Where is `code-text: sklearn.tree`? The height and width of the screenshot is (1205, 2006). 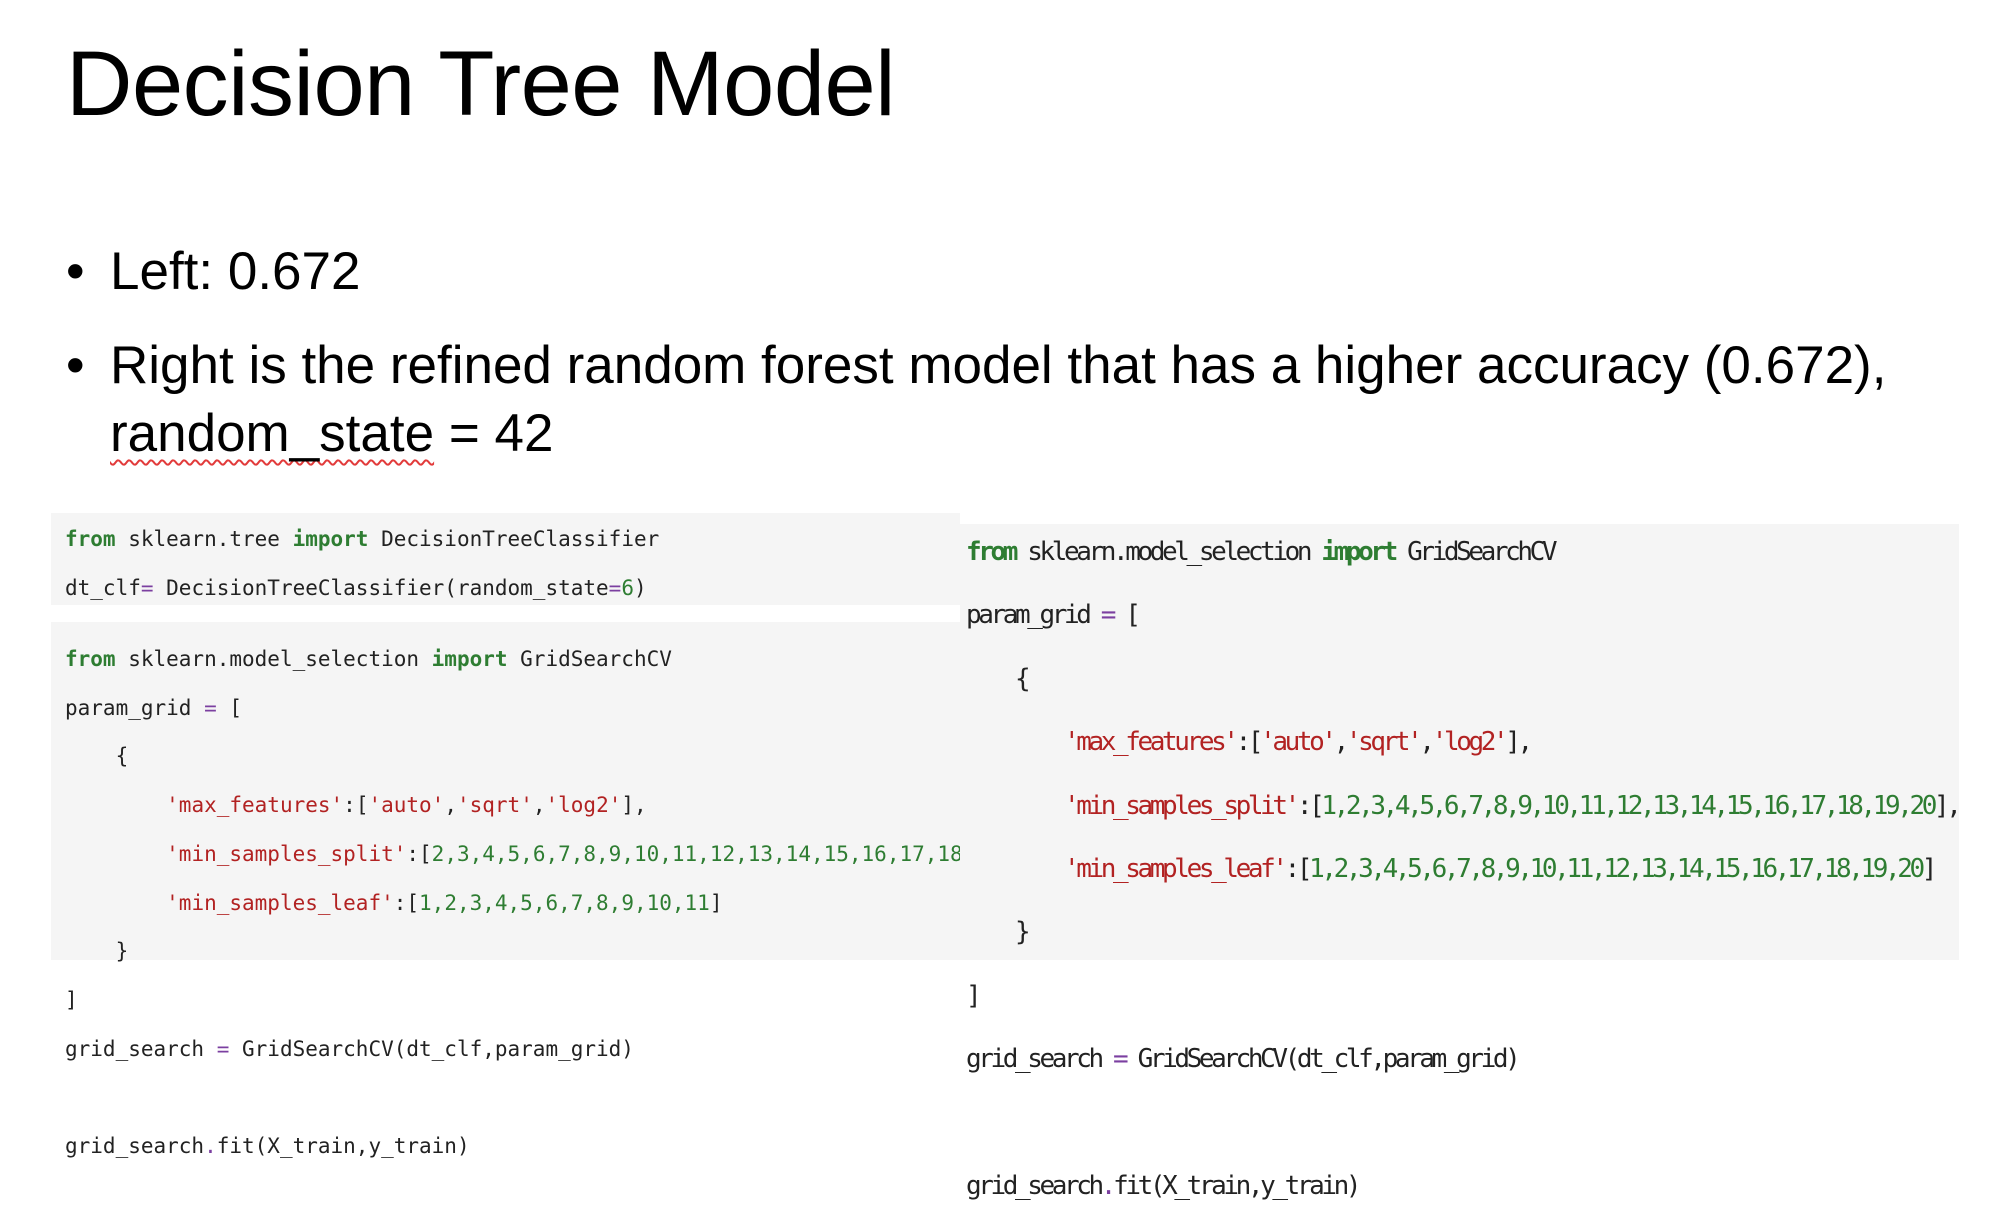 code-text: sklearn.tree is located at coordinates (204, 539).